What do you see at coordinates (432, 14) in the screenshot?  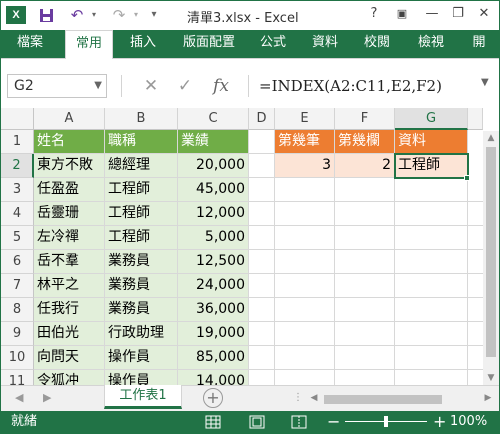 I see `minimize-button: —` at bounding box center [432, 14].